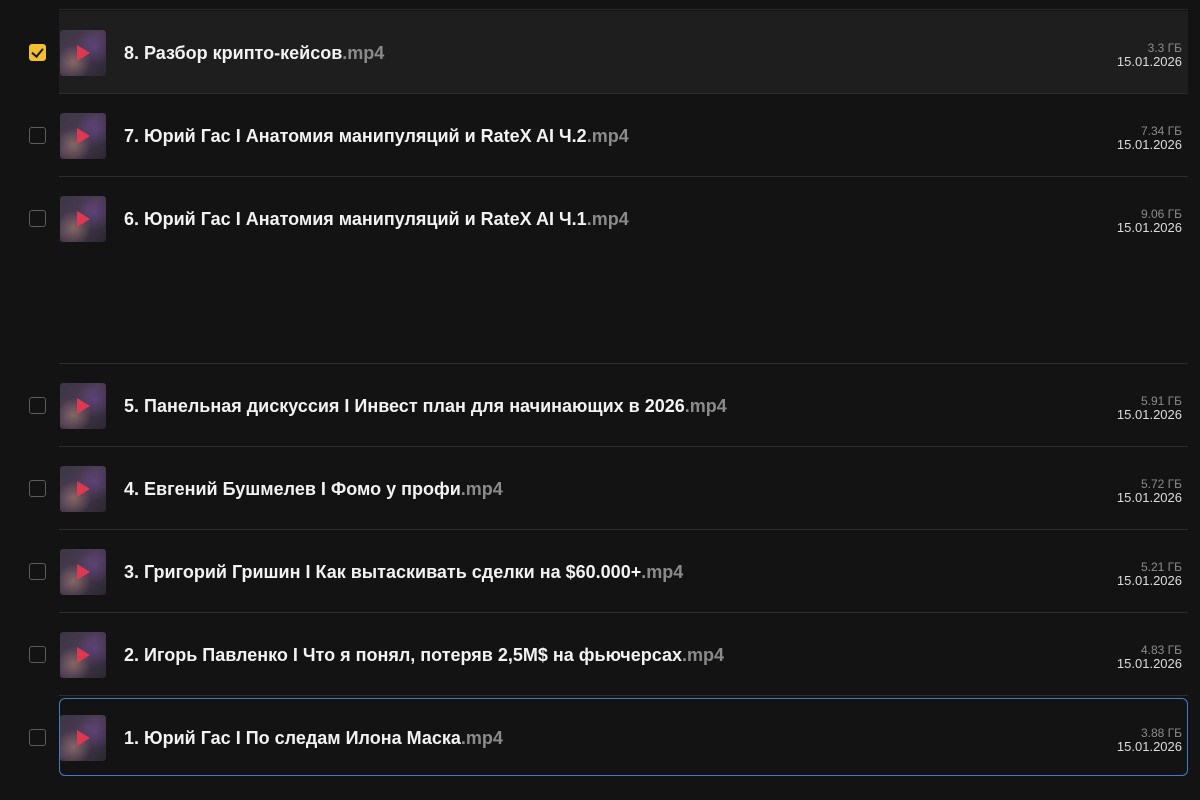 This screenshot has width=1200, height=800. I want to click on file-meta: 7.34 ГБ 15.01.2026, so click(1149, 138).